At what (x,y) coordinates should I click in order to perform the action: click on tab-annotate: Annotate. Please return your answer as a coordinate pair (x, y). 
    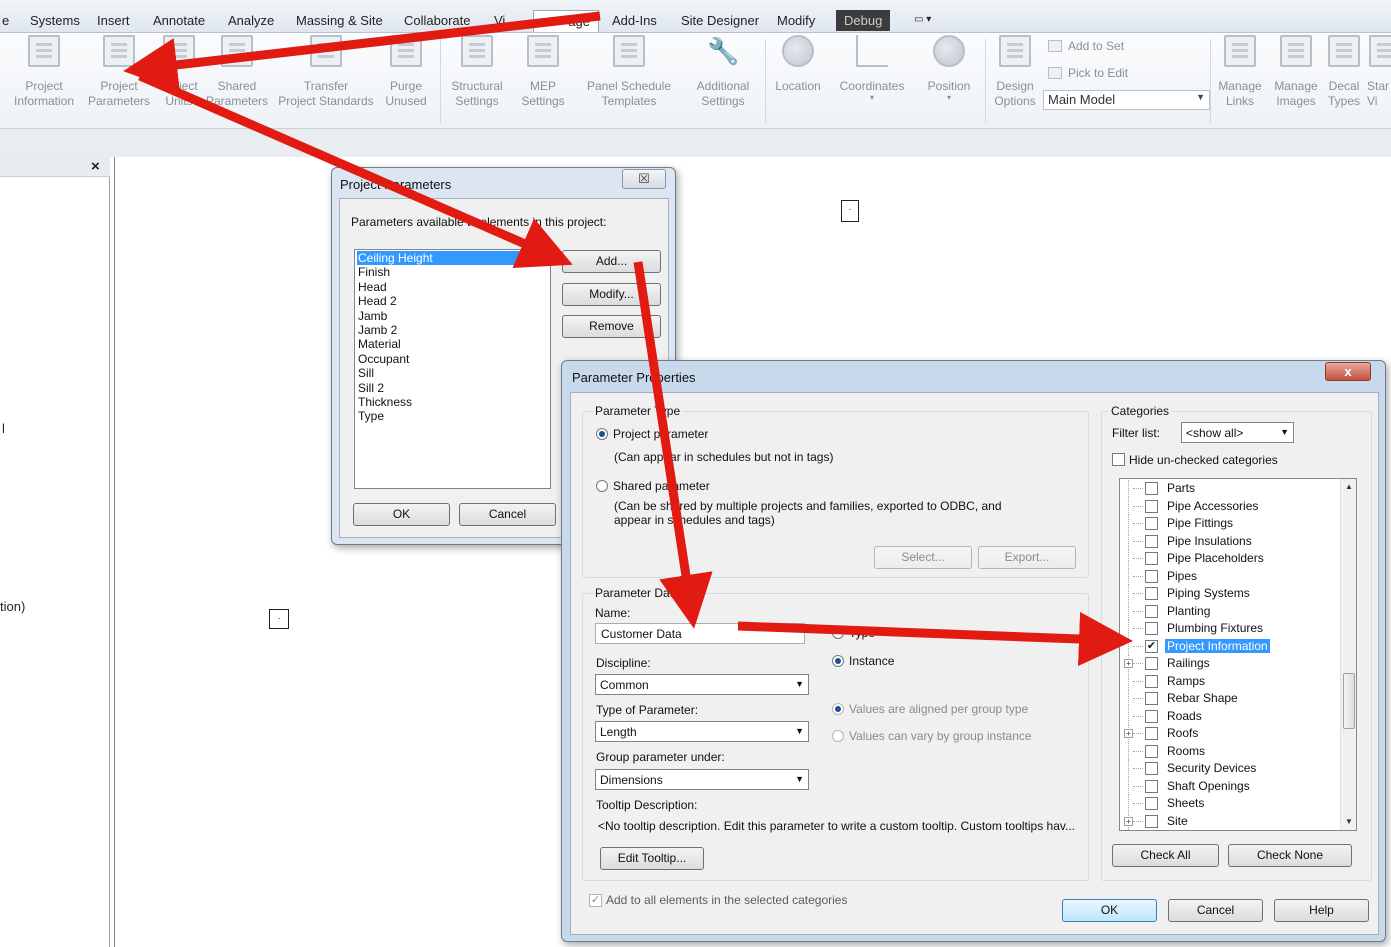
    Looking at the image, I should click on (179, 20).